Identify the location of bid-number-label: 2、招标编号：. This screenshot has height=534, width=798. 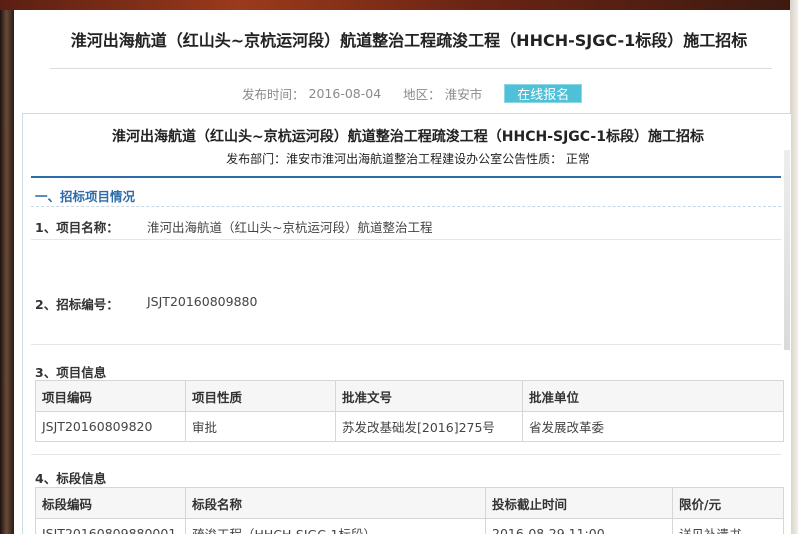
(77, 304).